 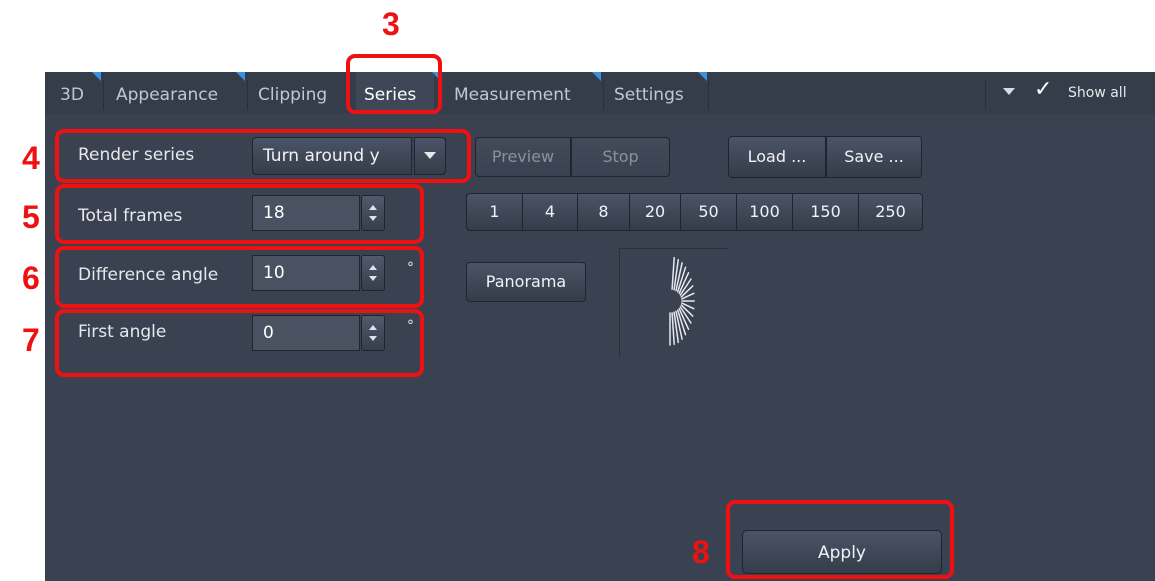 I want to click on tab-3d: 3D, so click(x=72, y=93).